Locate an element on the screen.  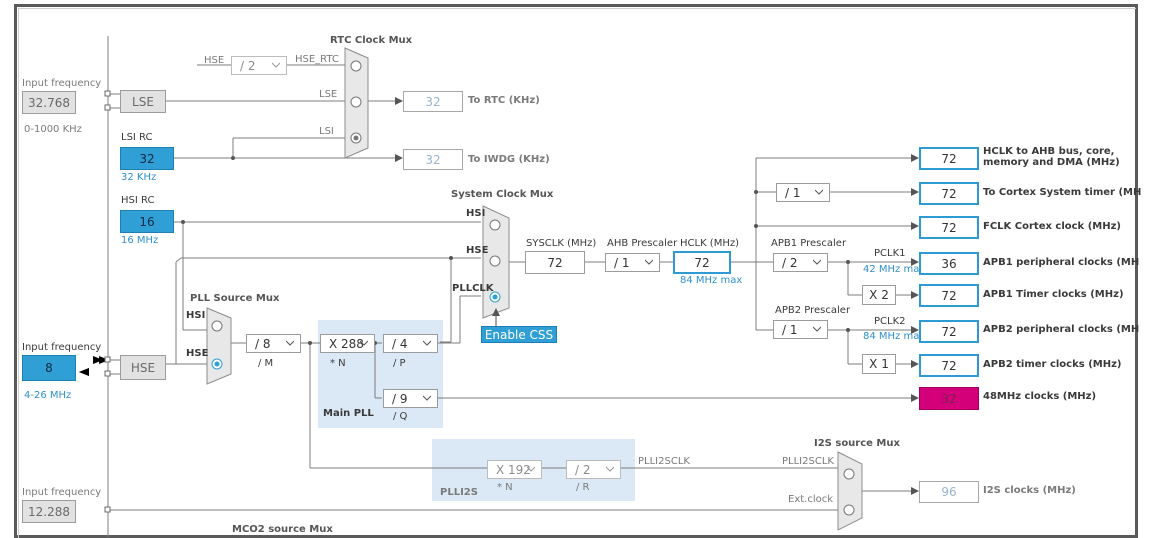
plli2sr-divider-value: / 2 is located at coordinates (583, 469).